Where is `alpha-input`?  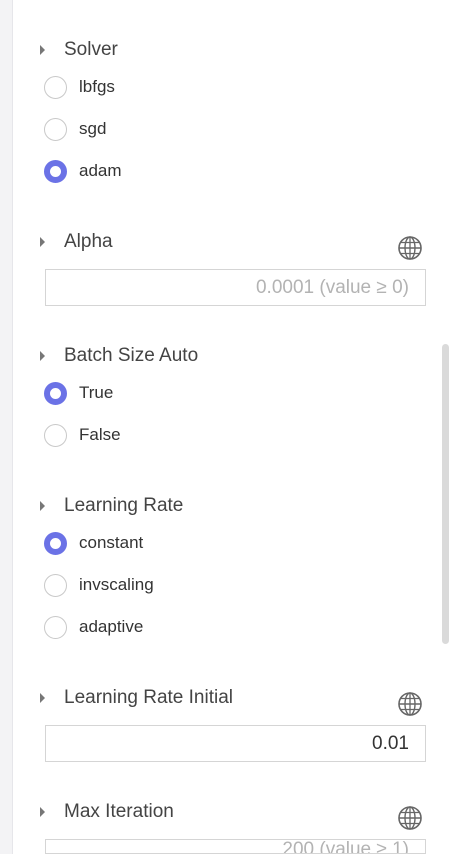
alpha-input is located at coordinates (235, 287).